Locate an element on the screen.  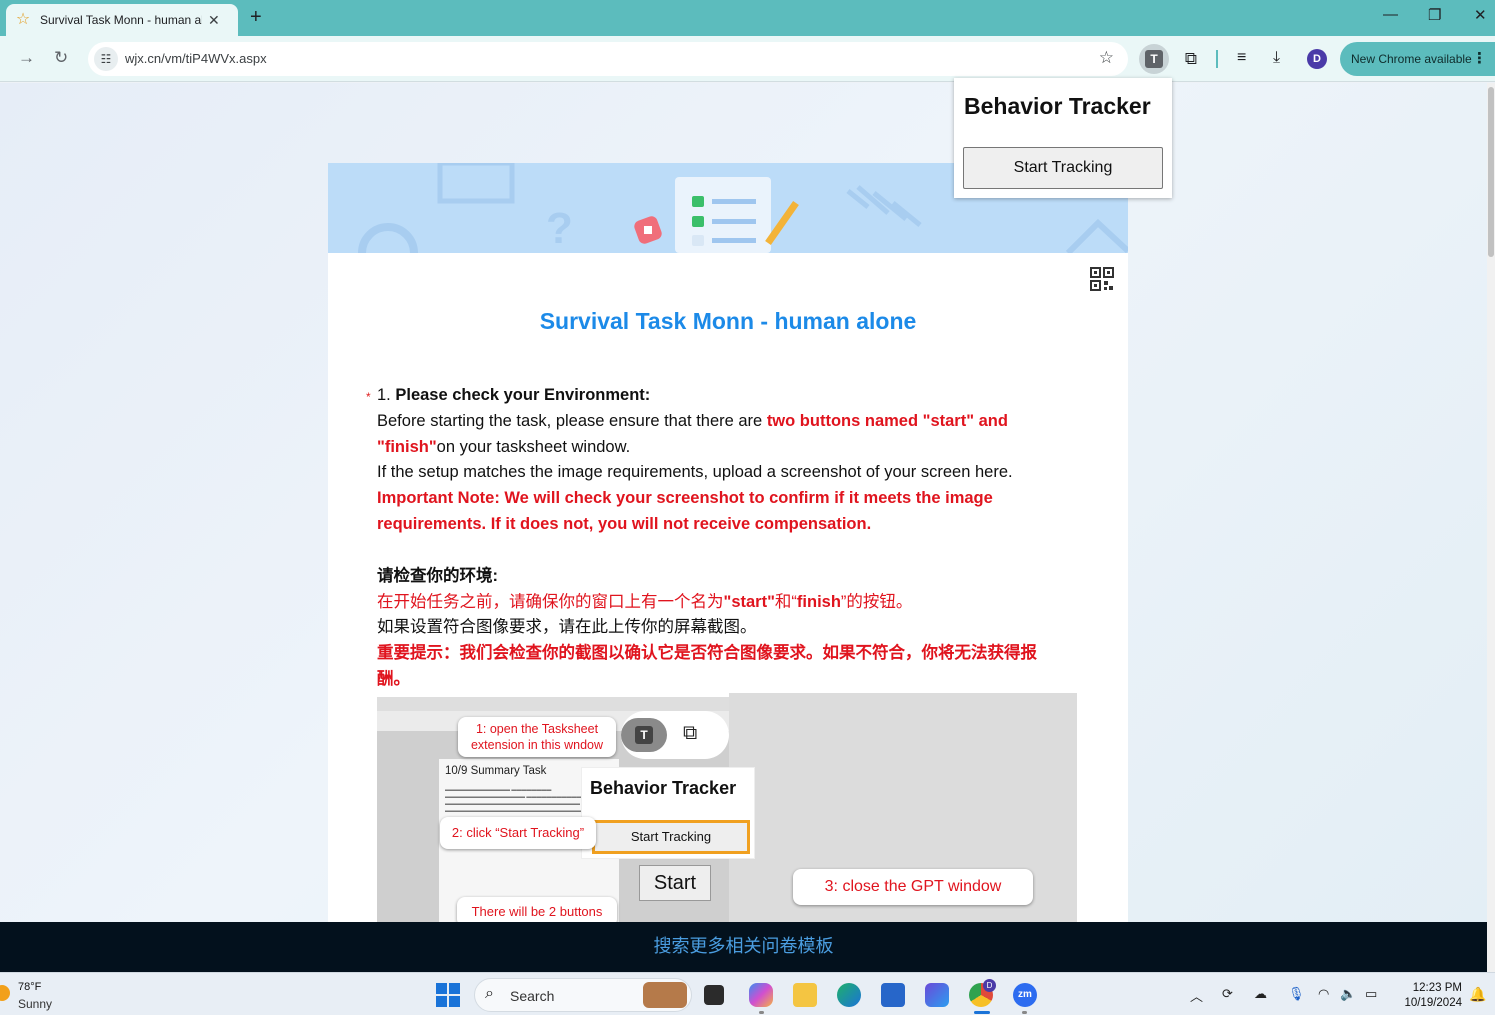
battery-icon: ▭ is located at coordinates (1371, 994).